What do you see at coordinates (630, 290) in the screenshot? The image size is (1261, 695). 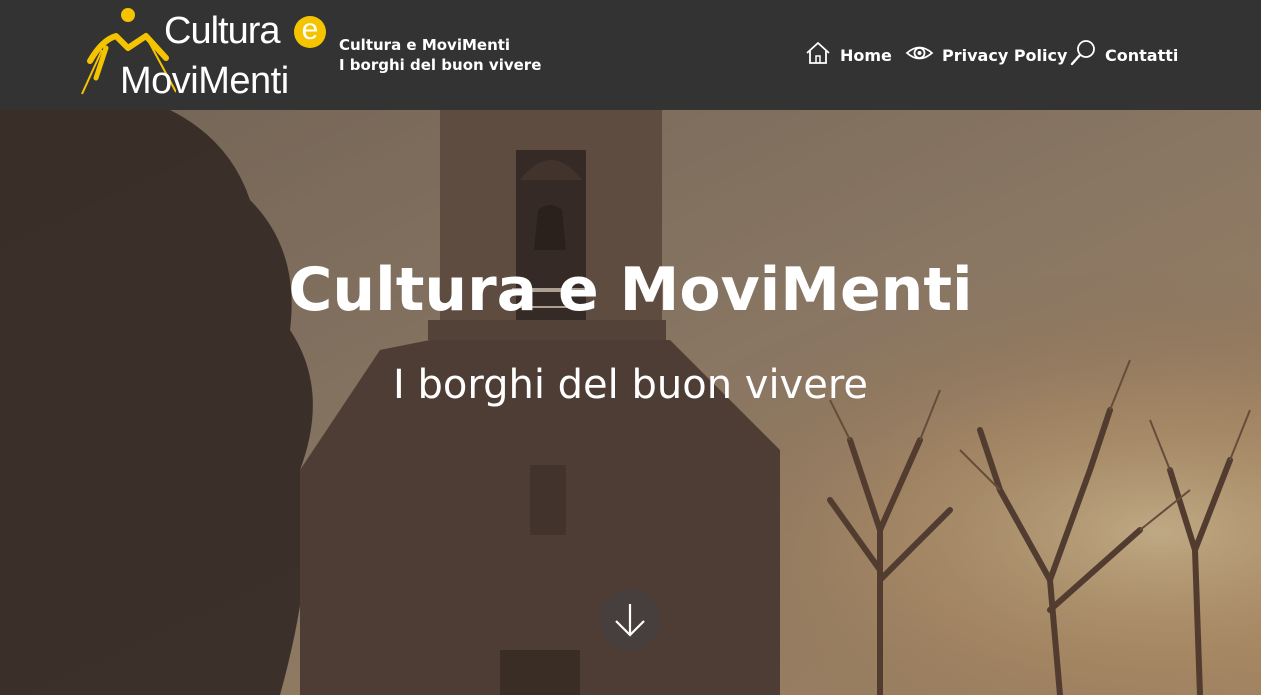 I see `hero-title: Cultura e MoviMenti` at bounding box center [630, 290].